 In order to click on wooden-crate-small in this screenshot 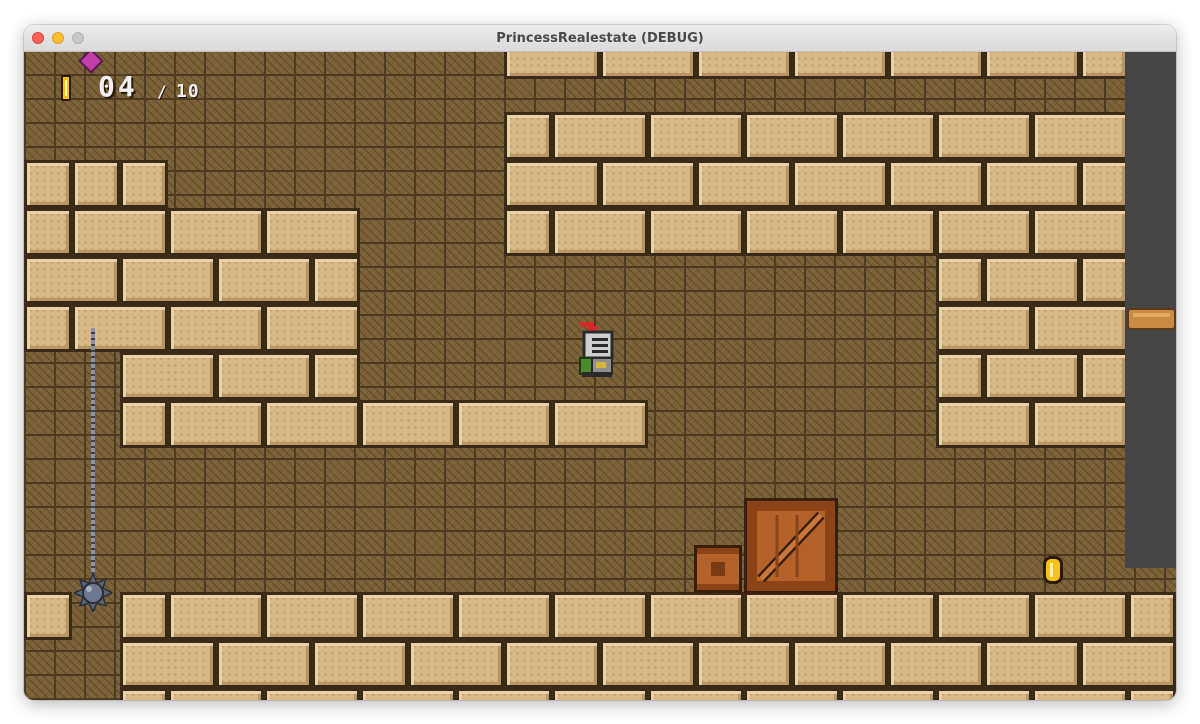, I will do `click(718, 569)`.